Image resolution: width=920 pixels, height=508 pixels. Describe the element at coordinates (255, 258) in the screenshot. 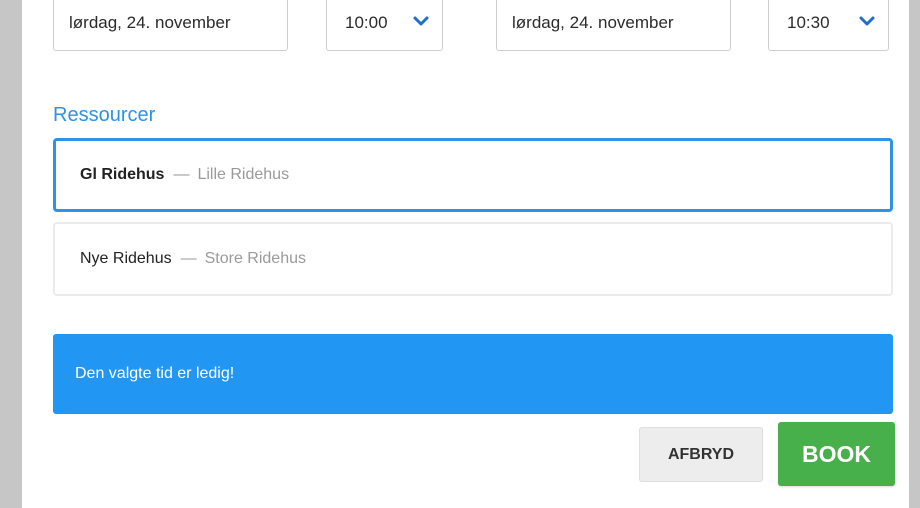

I see `resource-subtitle: Store Ridehus` at that location.